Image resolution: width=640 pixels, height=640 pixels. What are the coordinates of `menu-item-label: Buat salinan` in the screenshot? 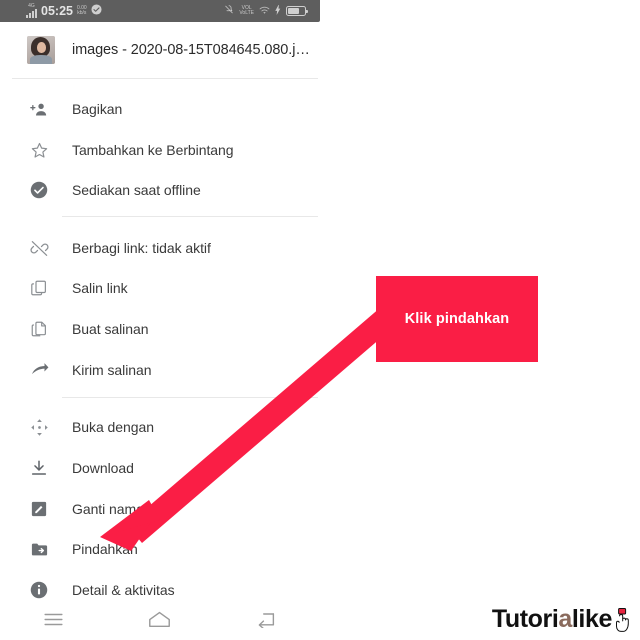 It's located at (110, 329).